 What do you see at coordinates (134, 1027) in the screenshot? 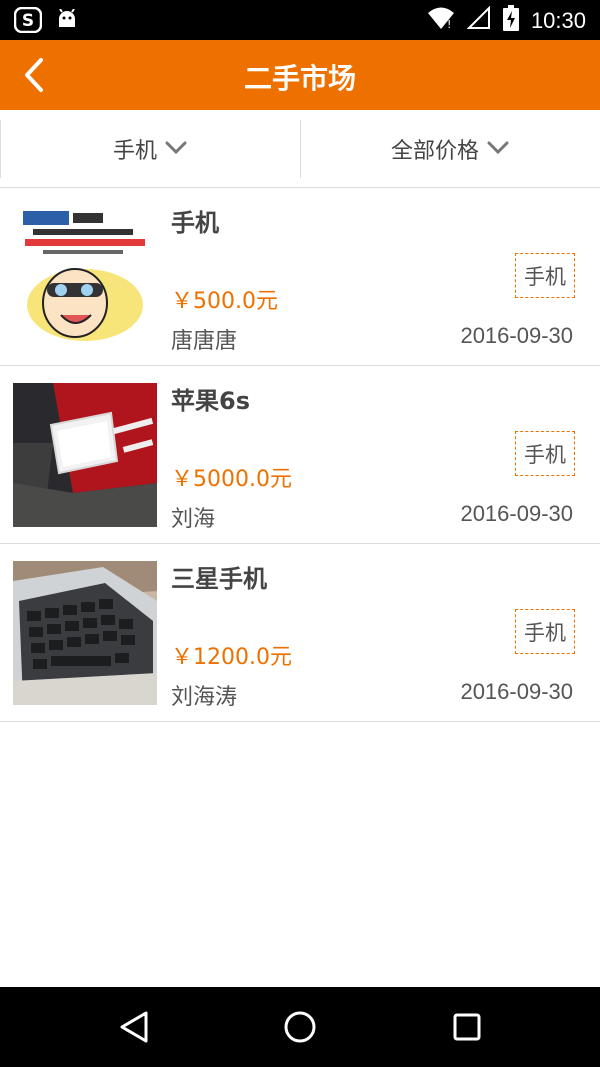
I see `back-triangle-icon` at bounding box center [134, 1027].